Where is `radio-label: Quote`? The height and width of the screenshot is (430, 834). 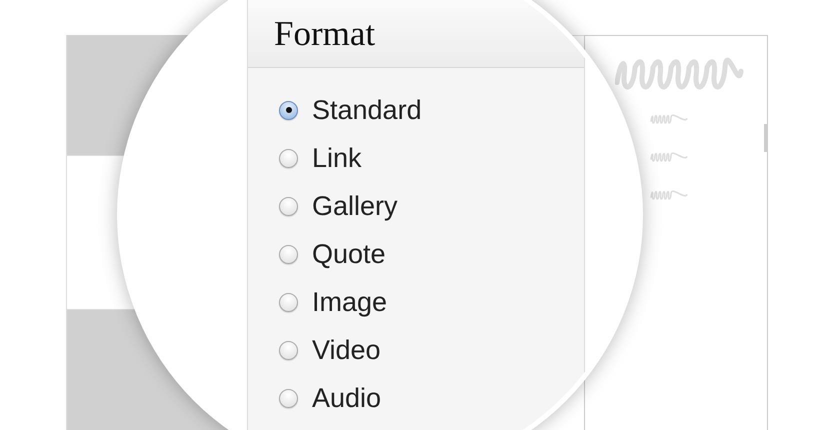
radio-label: Quote is located at coordinates (349, 254).